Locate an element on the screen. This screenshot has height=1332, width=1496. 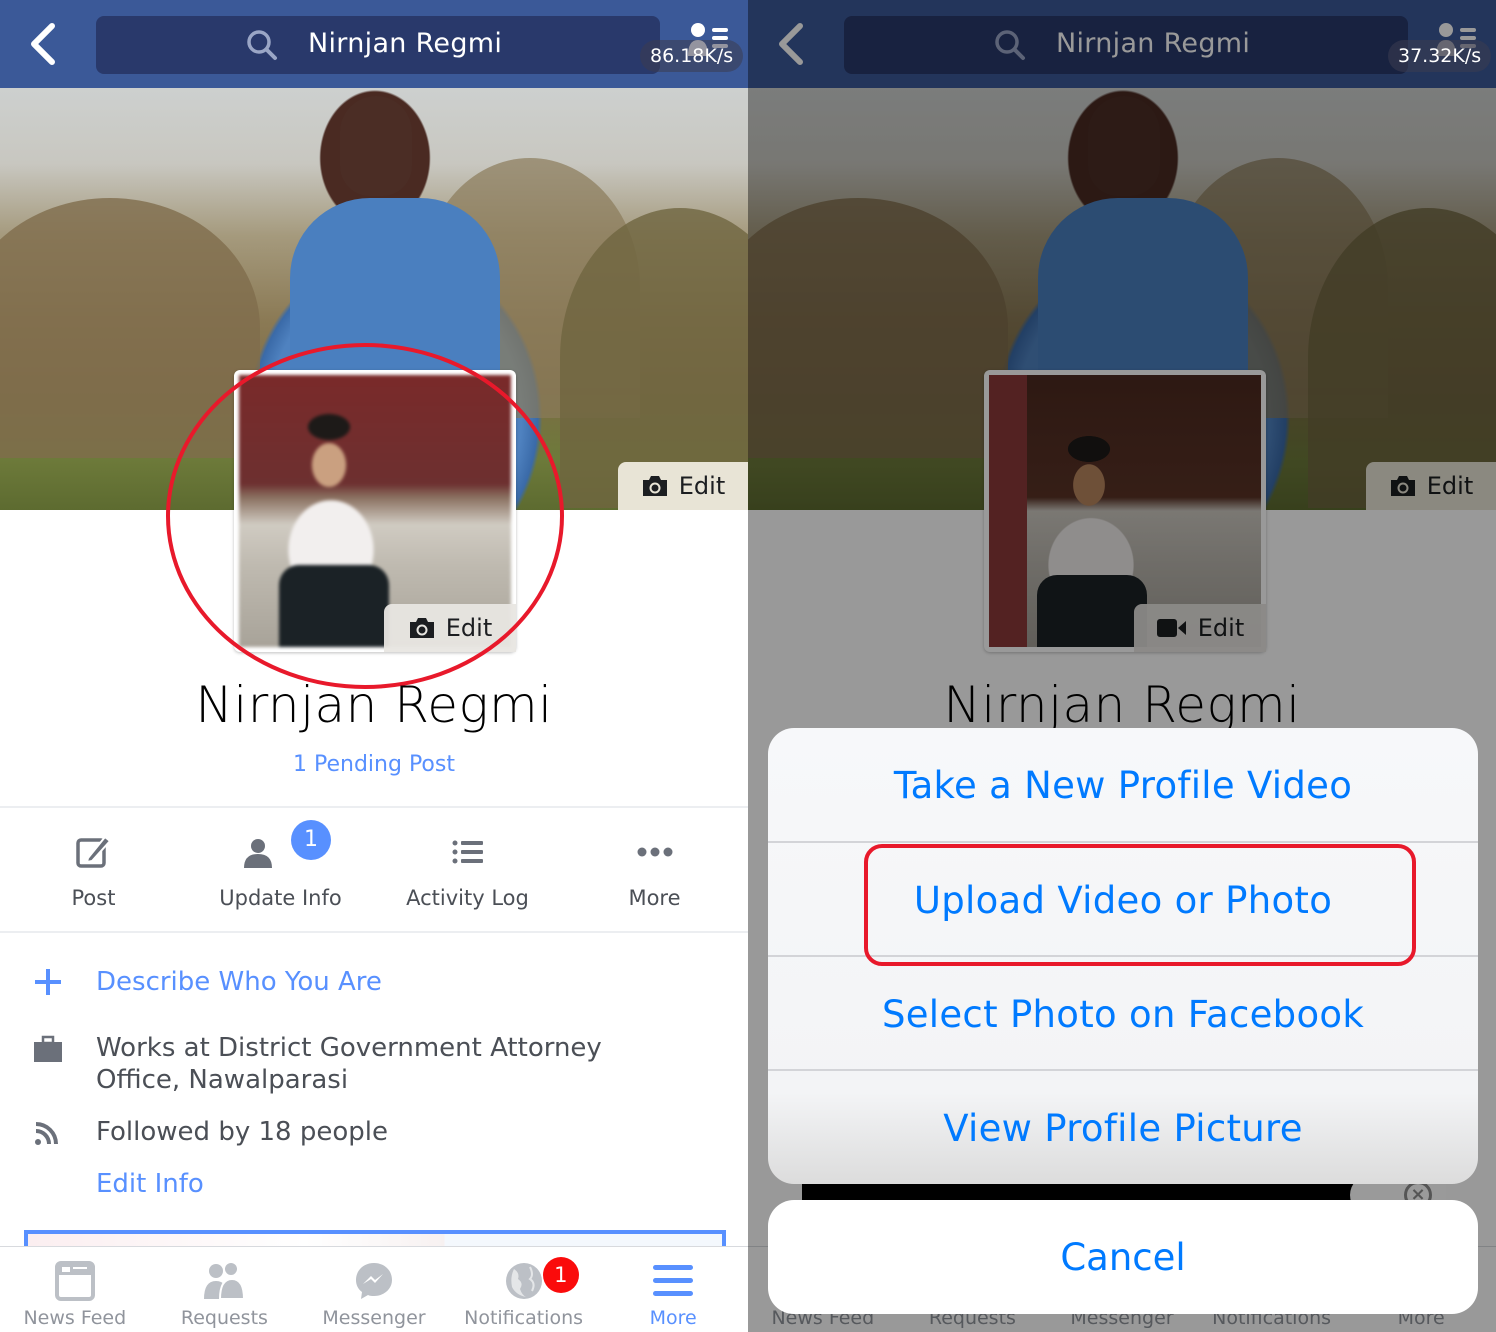
update-info-button: 1 Update Info is located at coordinates (280, 870).